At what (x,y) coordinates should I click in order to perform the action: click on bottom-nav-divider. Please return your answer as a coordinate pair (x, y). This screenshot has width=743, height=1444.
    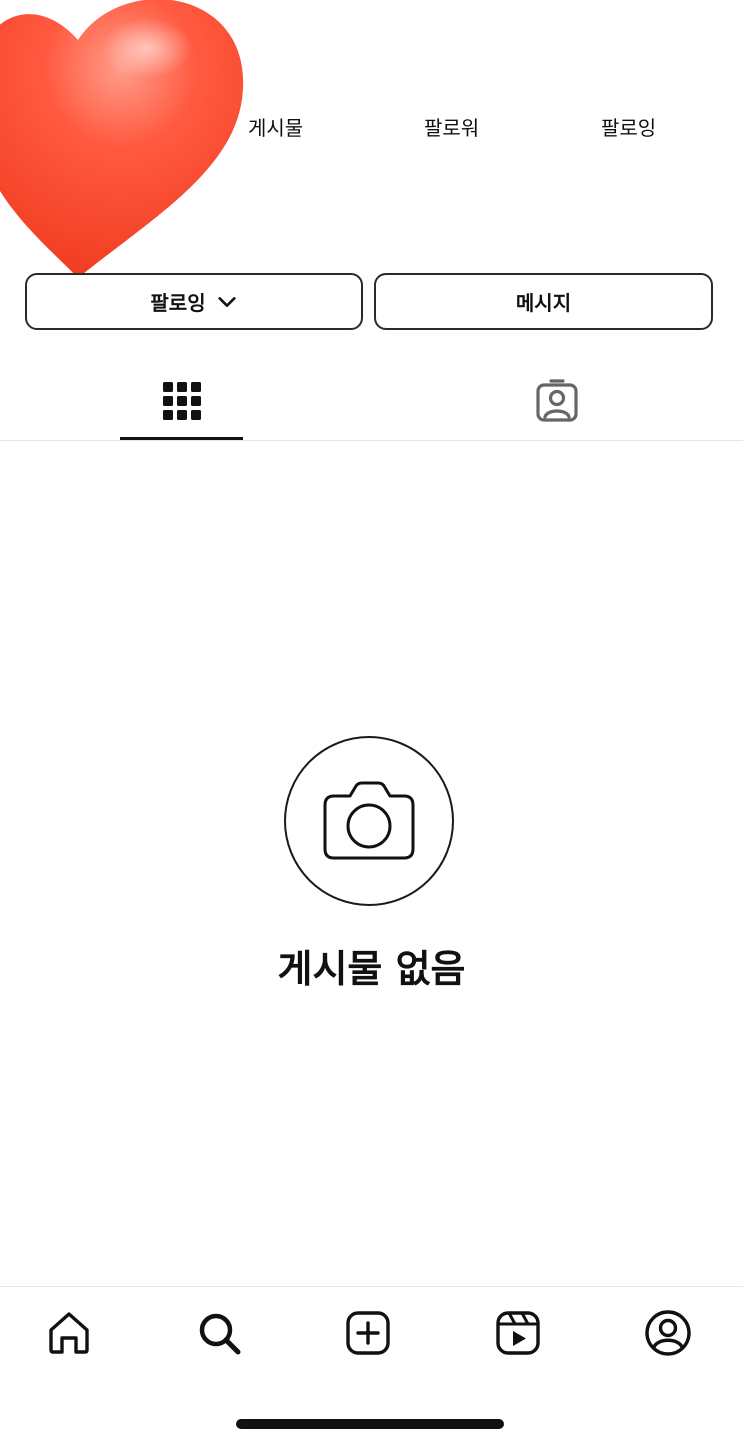
    Looking at the image, I should click on (371, 1286).